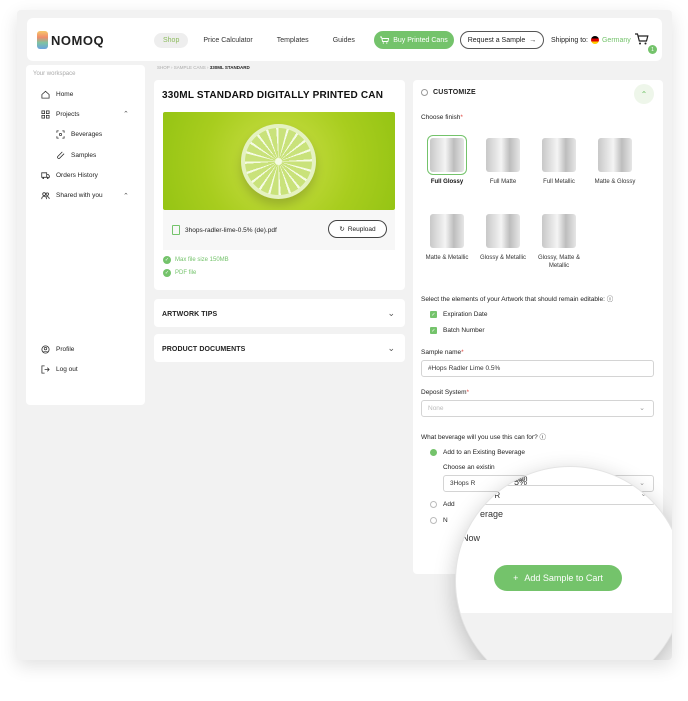 Image resolution: width=688 pixels, height=701 pixels. What do you see at coordinates (278, 161) in the screenshot?
I see `lime-slice-illustration` at bounding box center [278, 161].